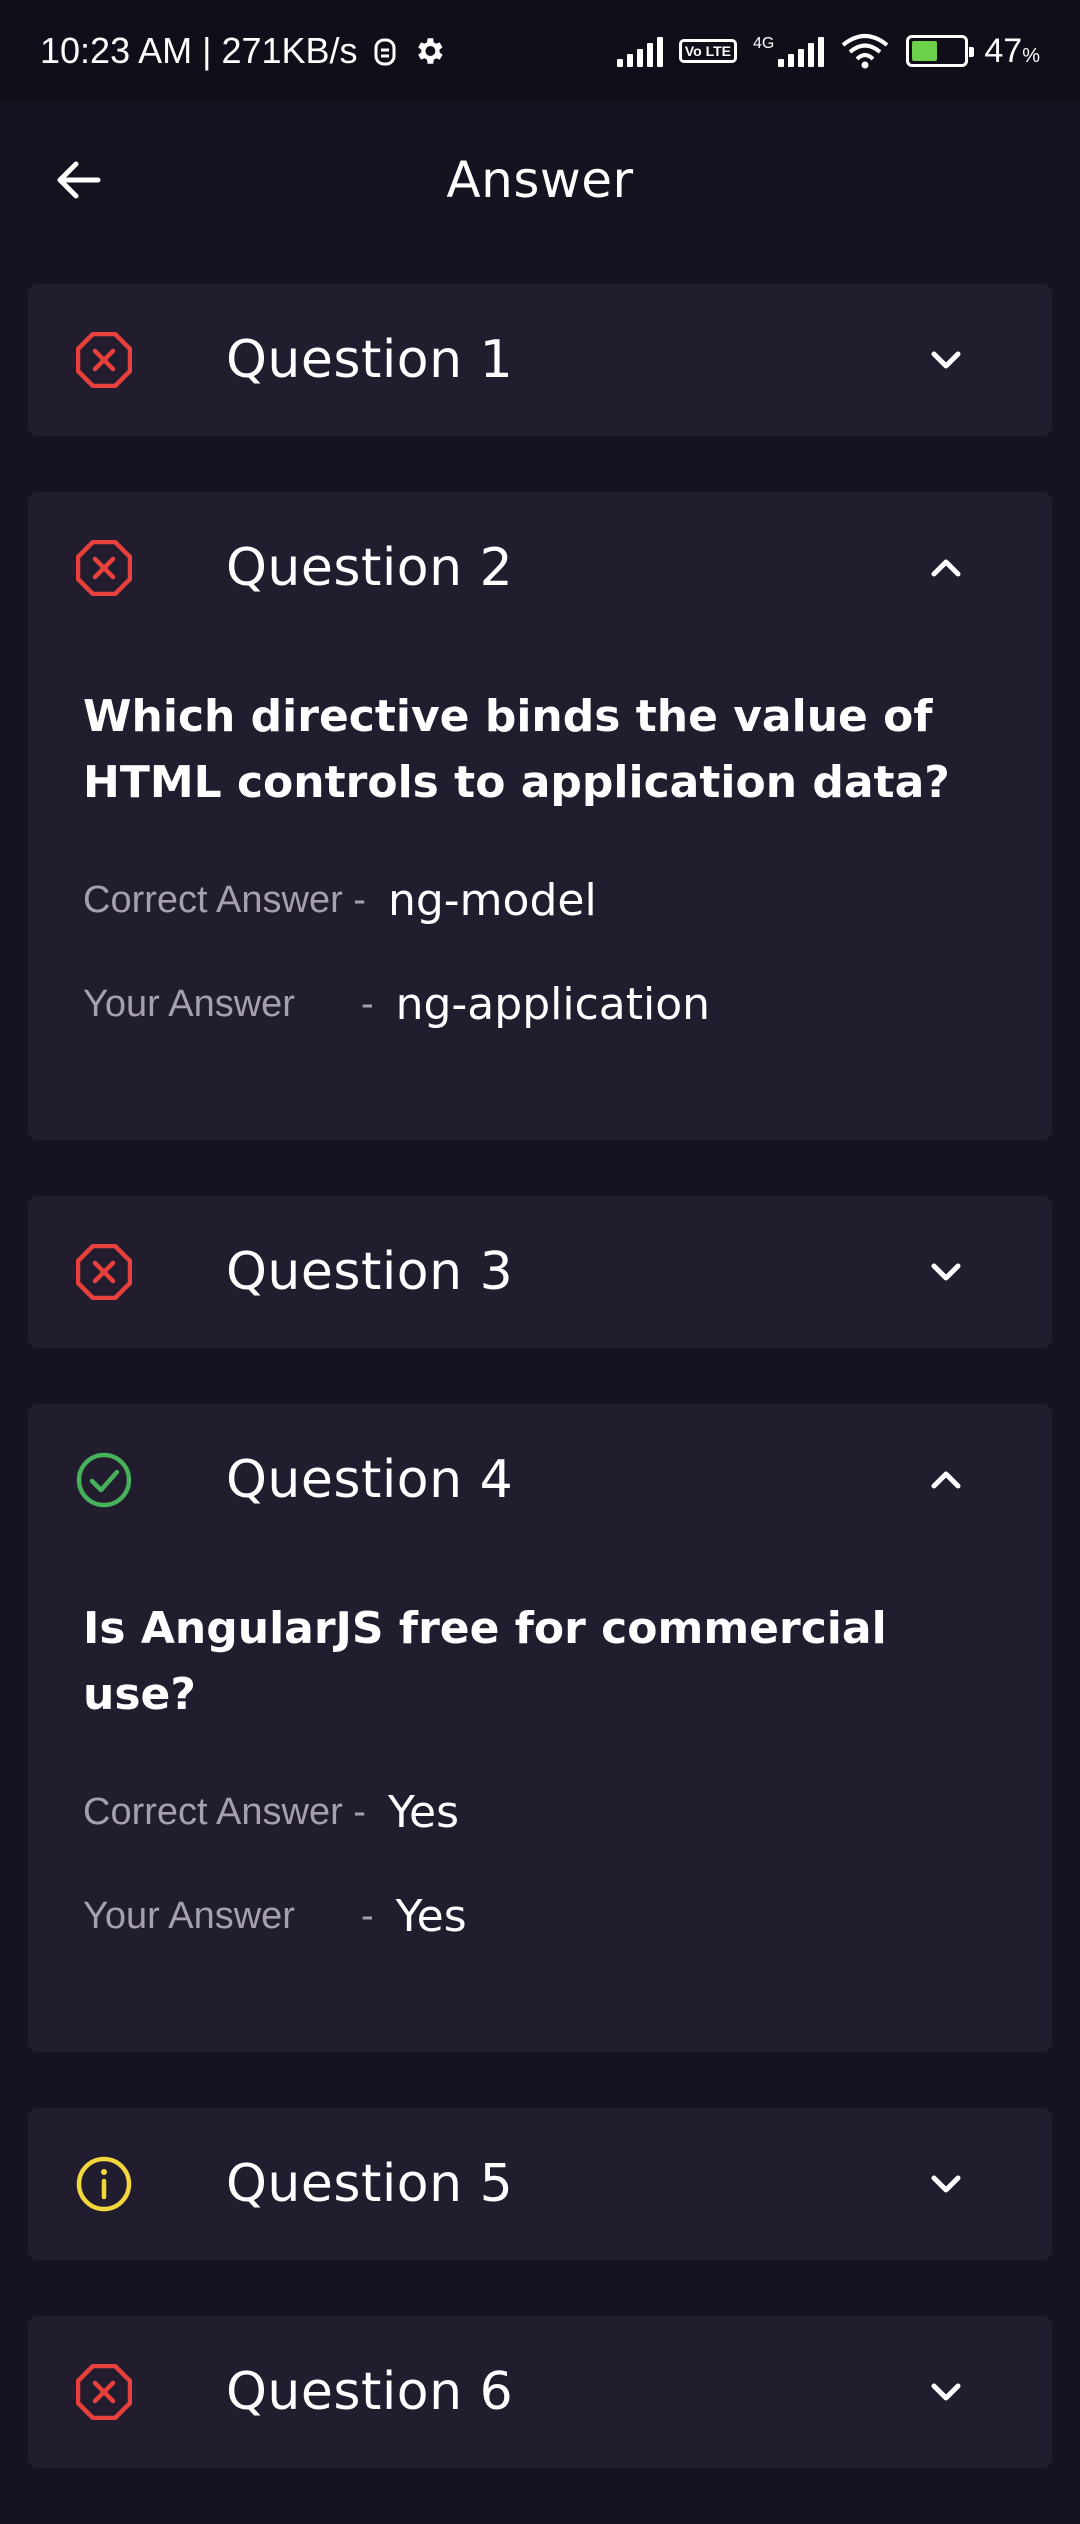 The width and height of the screenshot is (1080, 2524). I want to click on question-label: Question 3, so click(370, 1272).